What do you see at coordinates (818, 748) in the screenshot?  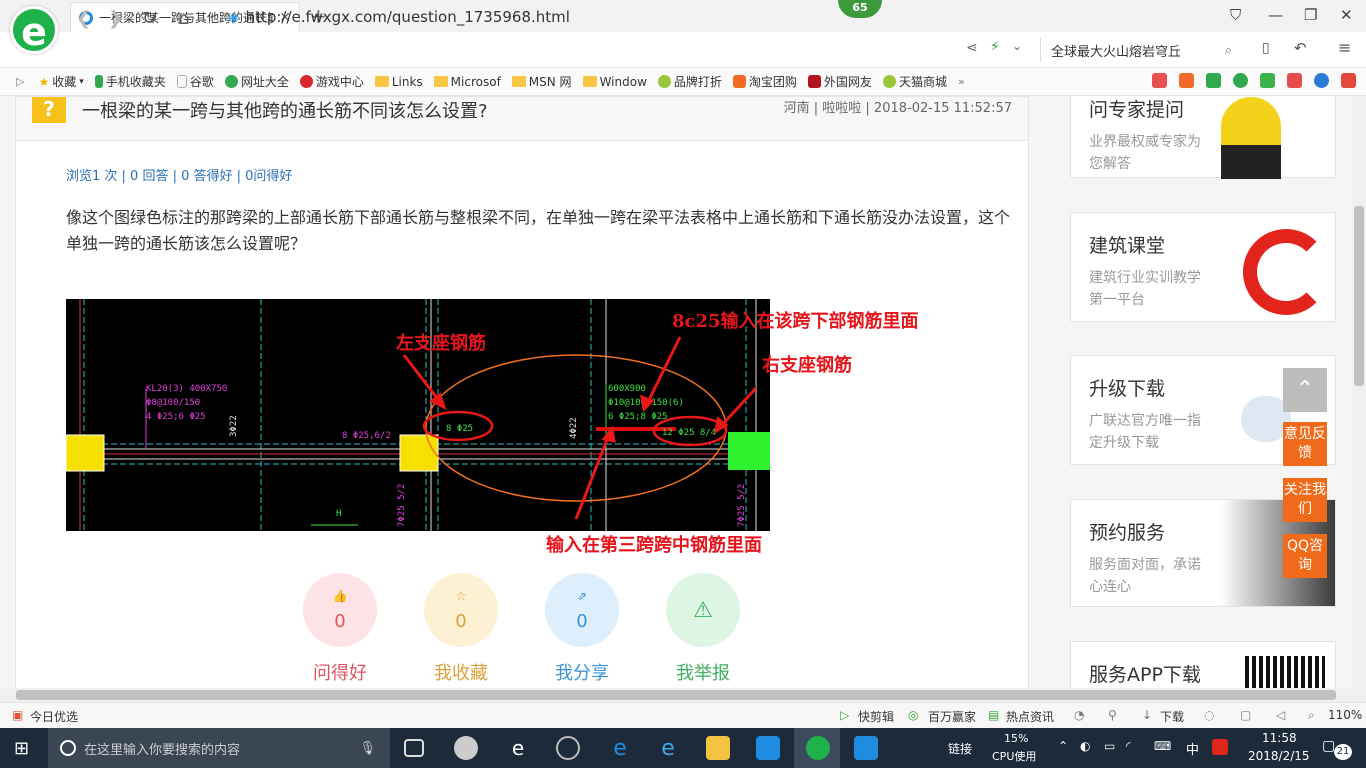 I see `active-browser-icon` at bounding box center [818, 748].